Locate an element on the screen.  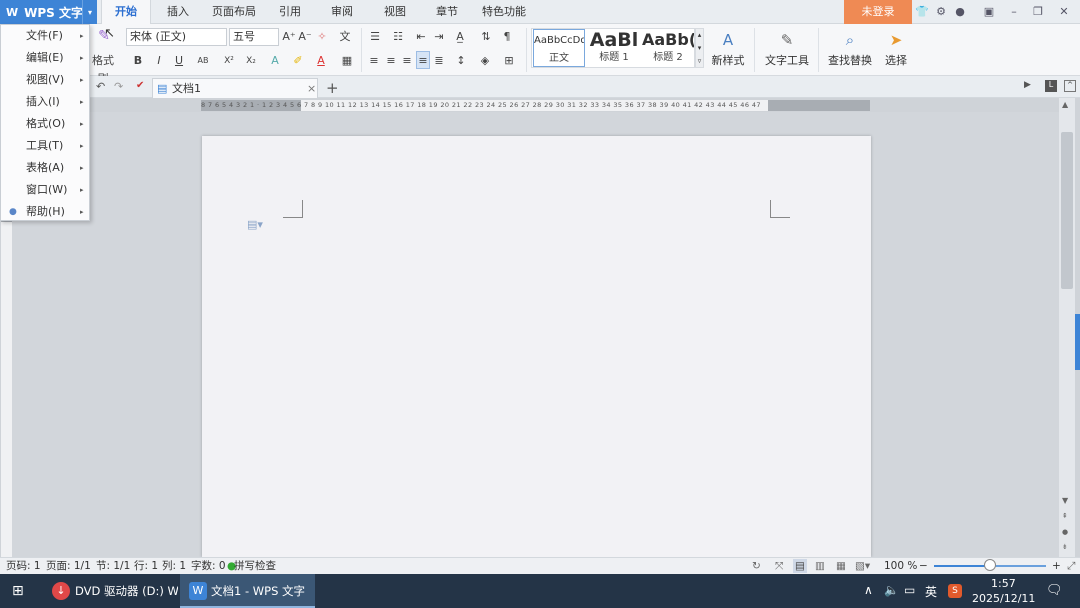
increase-indent-icon: ⇥ is located at coordinates (439, 37).